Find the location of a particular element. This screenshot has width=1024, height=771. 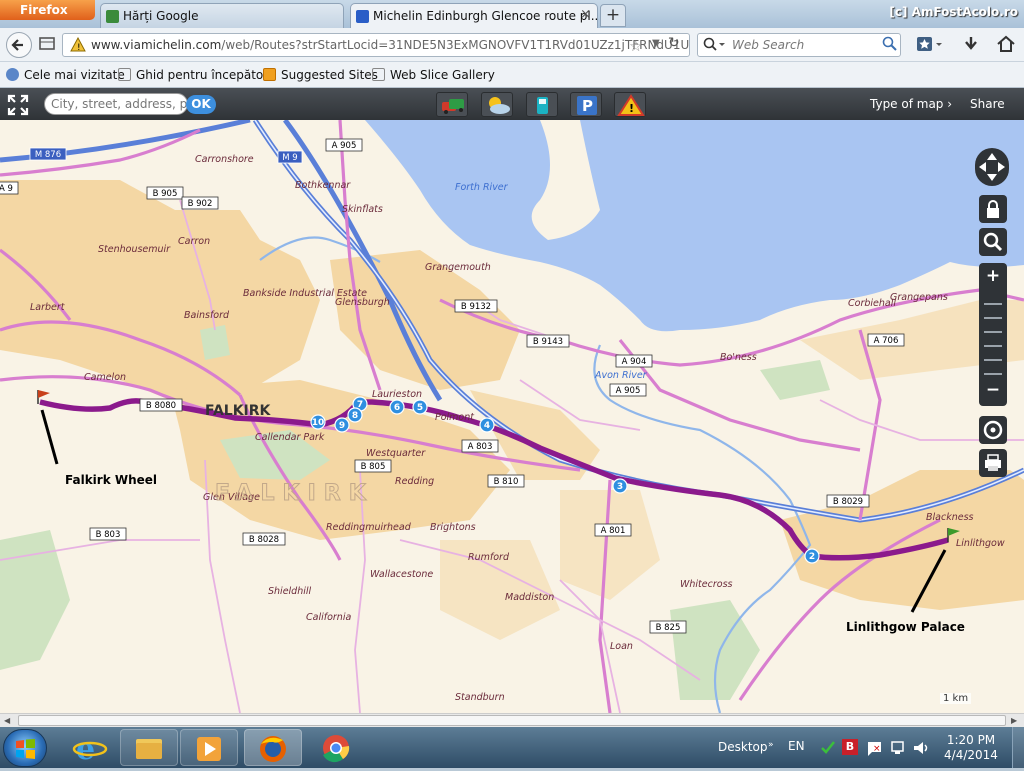

scroll-thumb is located at coordinates (512, 720).